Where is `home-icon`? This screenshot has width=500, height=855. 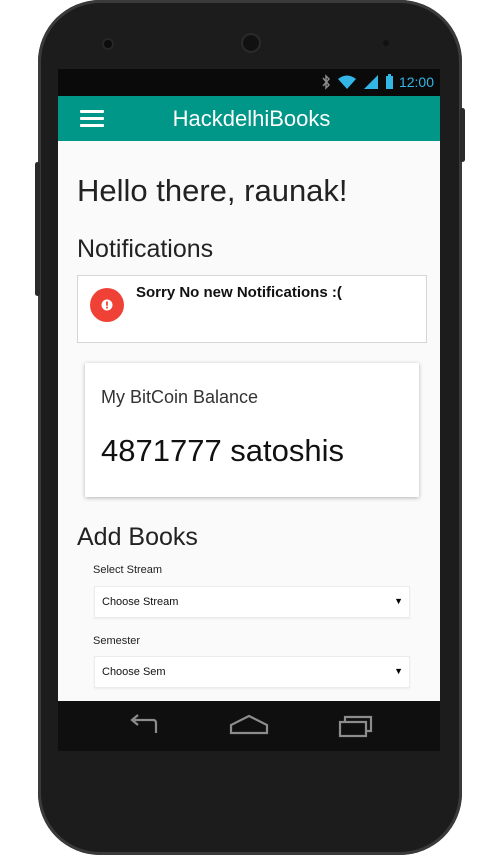 home-icon is located at coordinates (249, 726).